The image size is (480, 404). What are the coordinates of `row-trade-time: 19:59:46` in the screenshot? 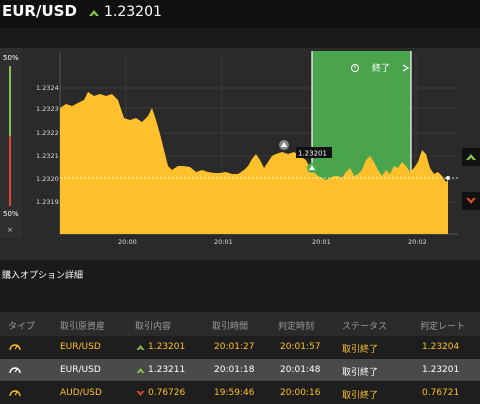 It's located at (234, 393).